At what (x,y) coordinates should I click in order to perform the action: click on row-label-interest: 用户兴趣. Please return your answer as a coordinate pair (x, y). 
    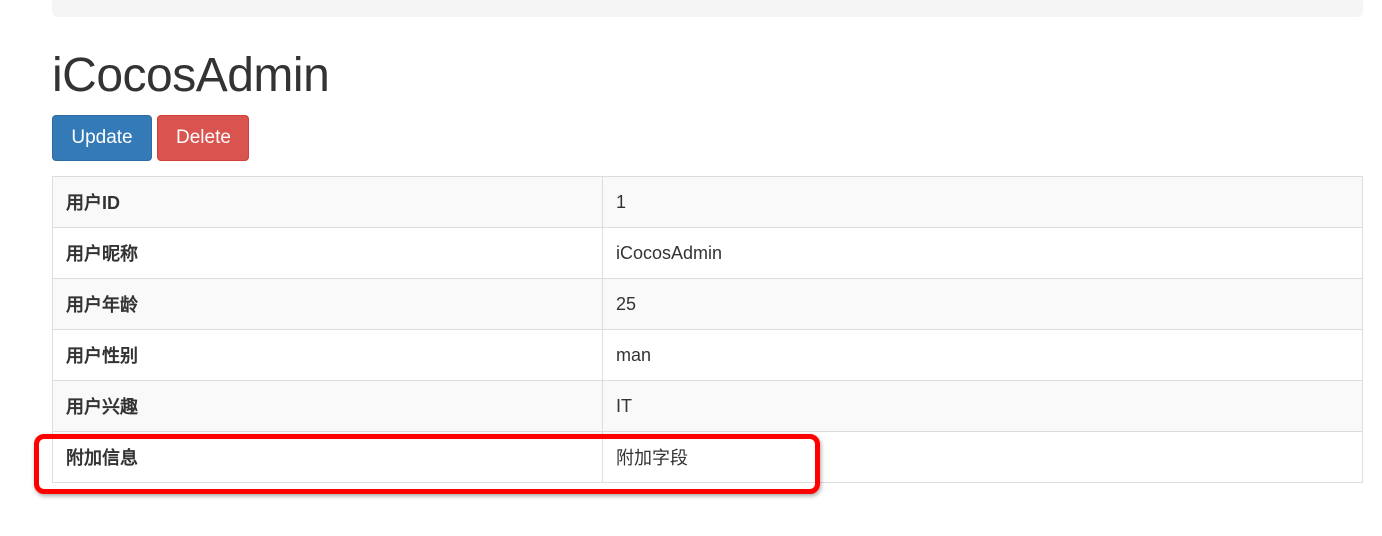
    Looking at the image, I should click on (327, 406).